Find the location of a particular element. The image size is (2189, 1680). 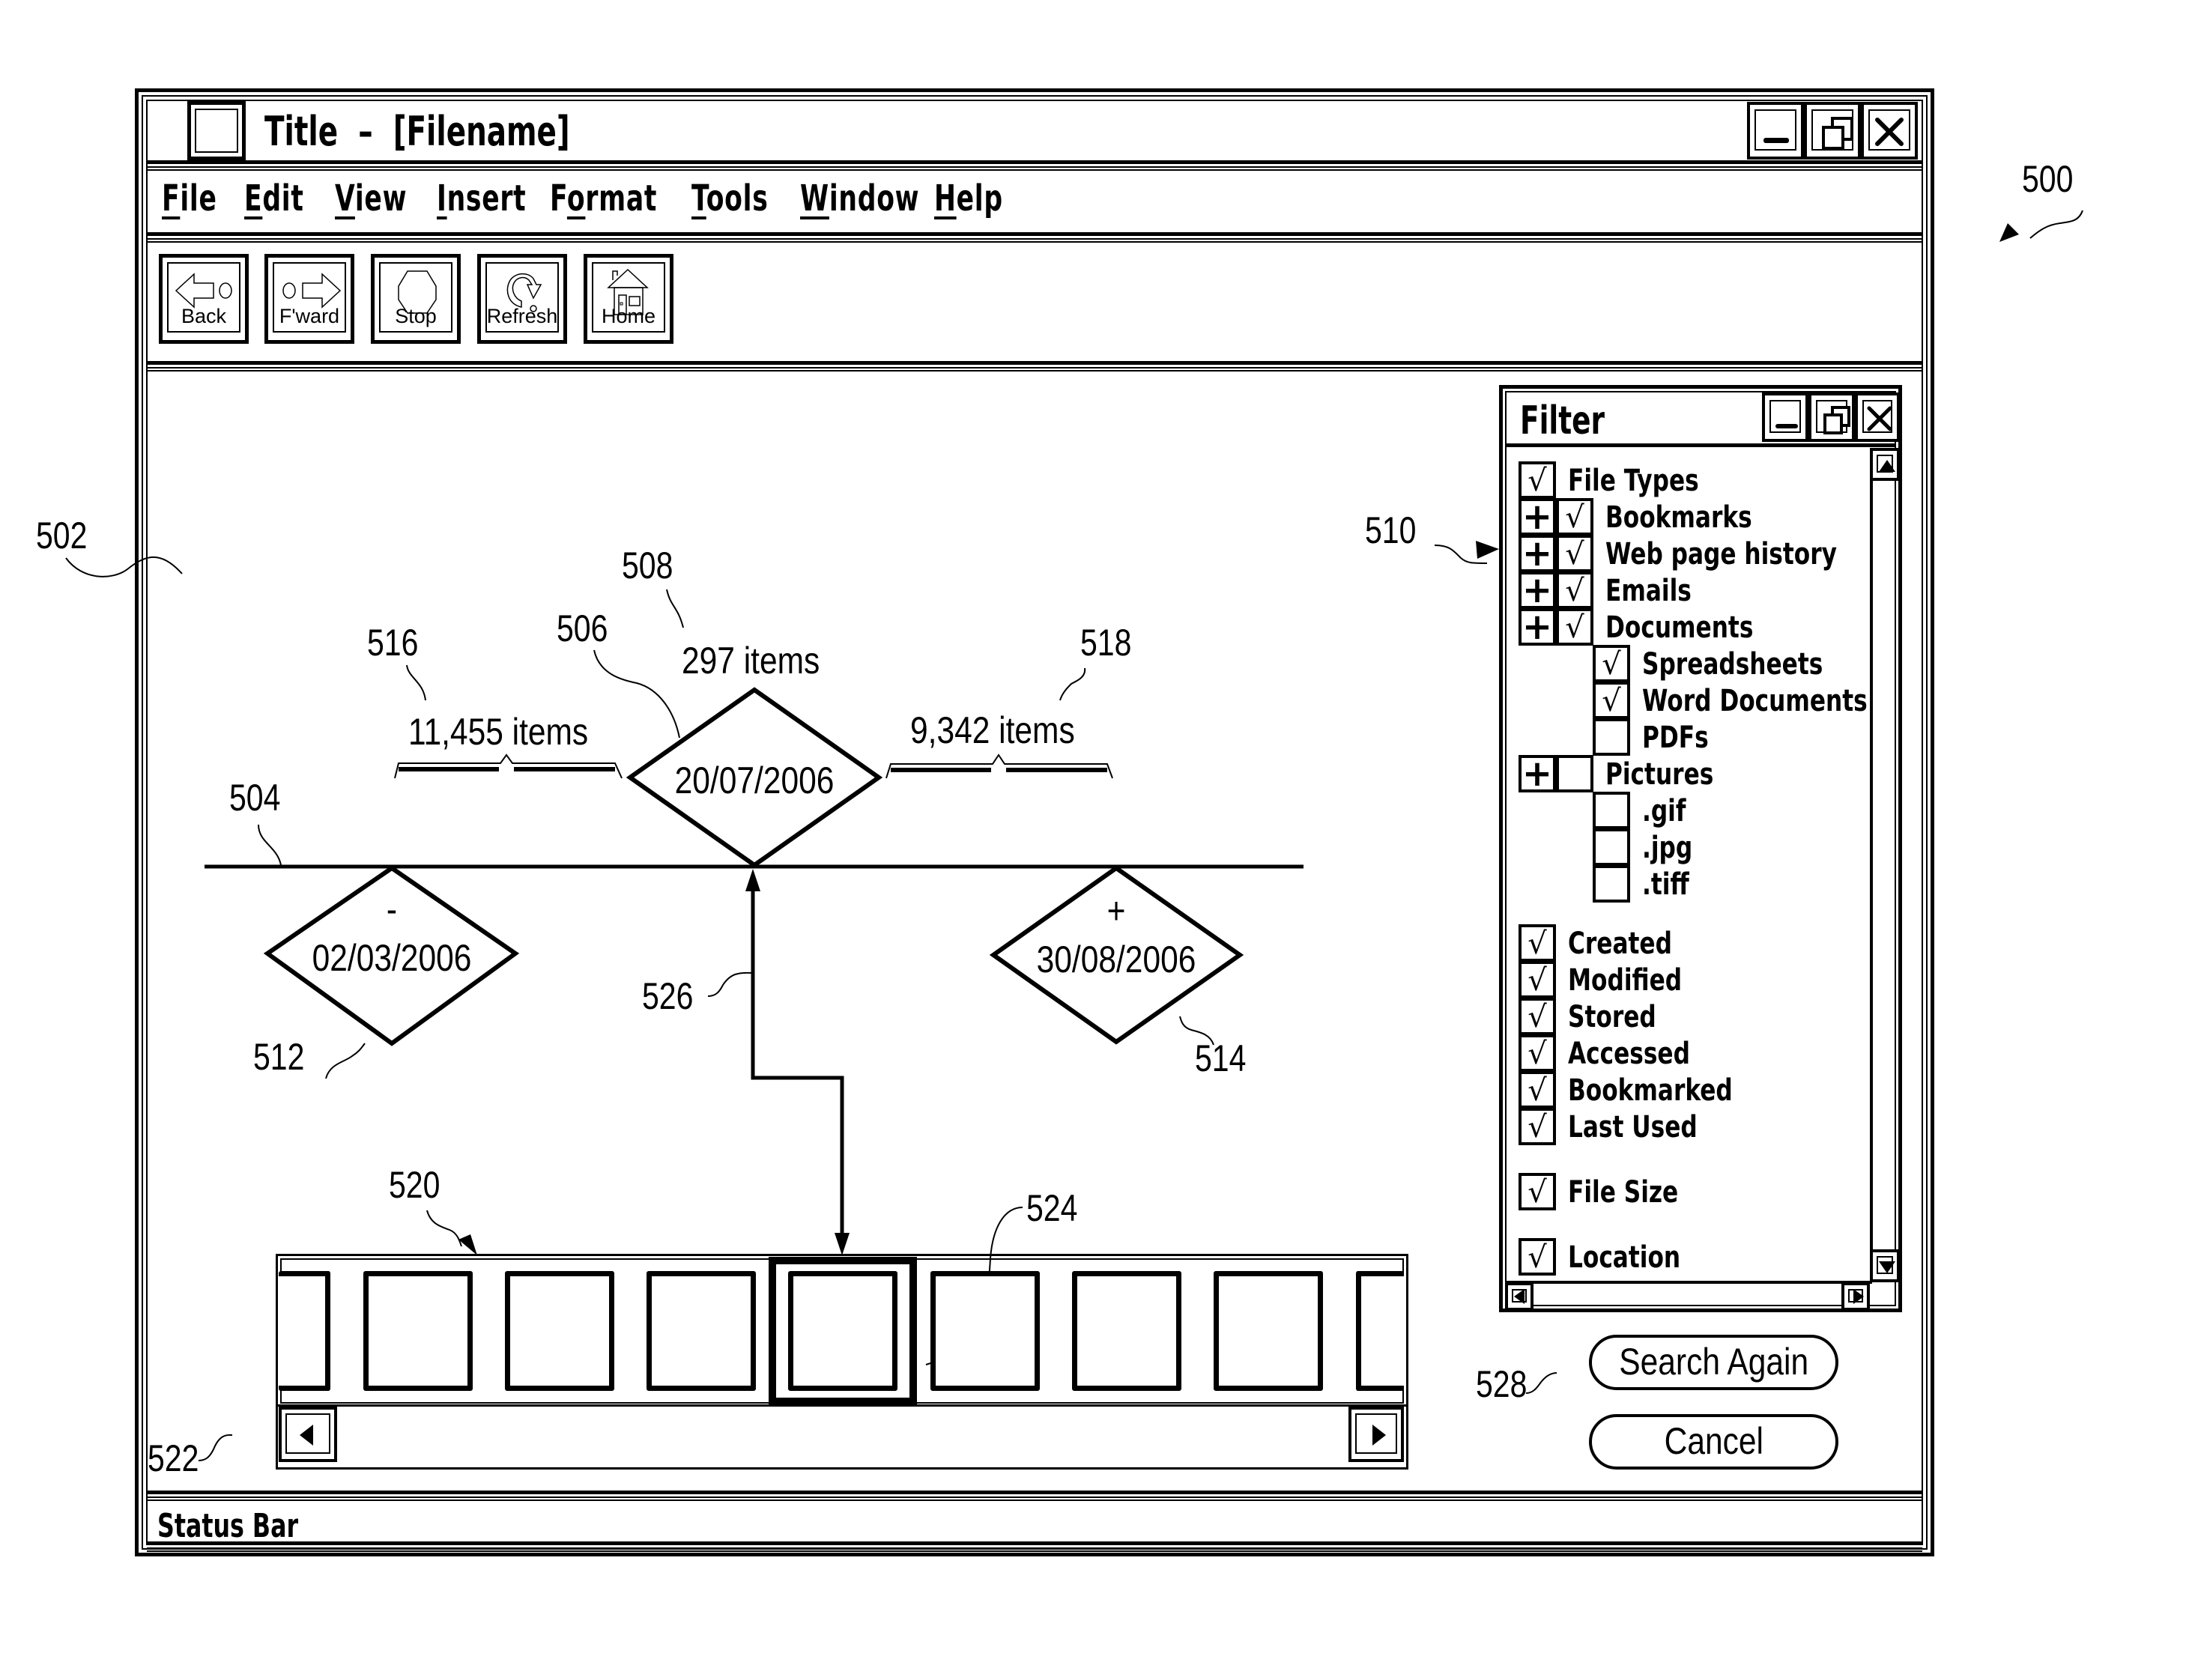

filmstrip-scroll-right-button is located at coordinates (1376, 1434).